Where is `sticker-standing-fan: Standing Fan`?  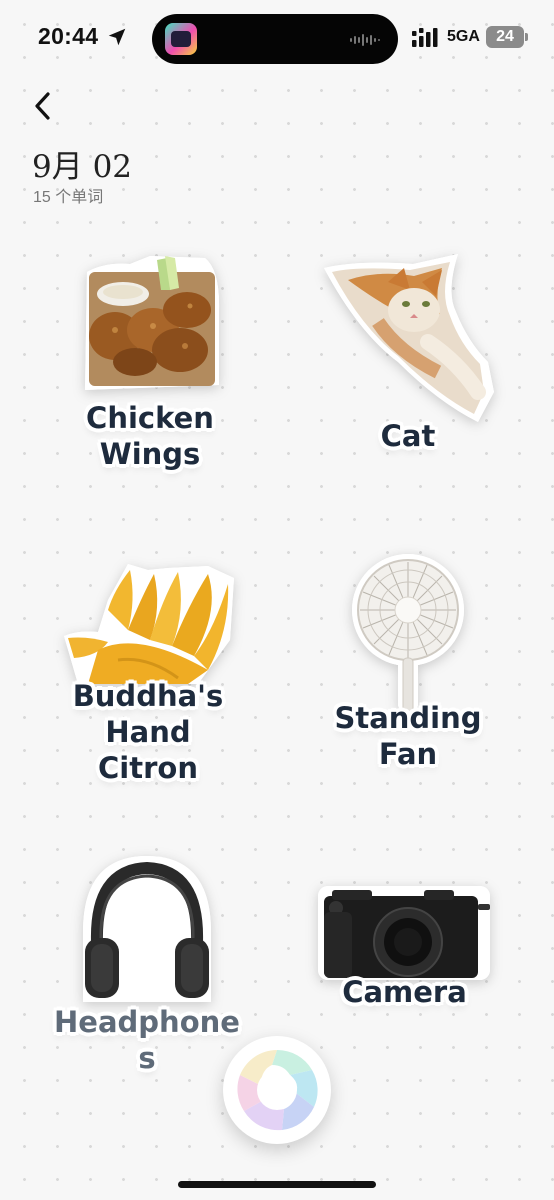
sticker-standing-fan: Standing Fan is located at coordinates (408, 664).